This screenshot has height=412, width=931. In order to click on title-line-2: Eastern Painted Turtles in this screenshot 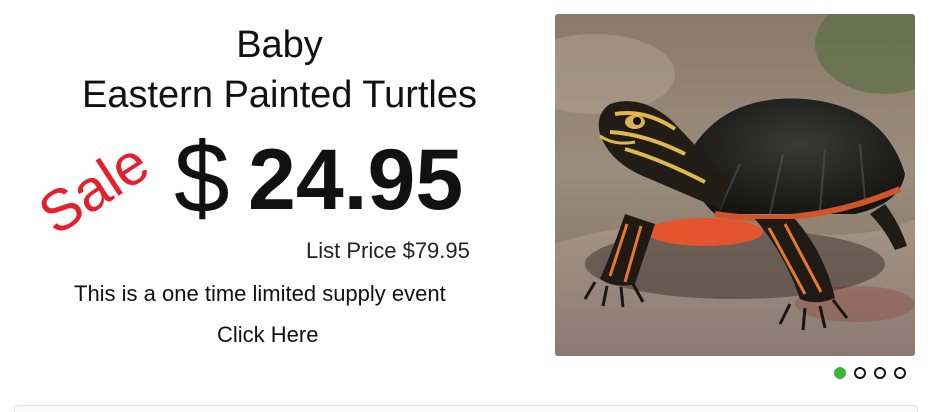, I will do `click(279, 95)`.